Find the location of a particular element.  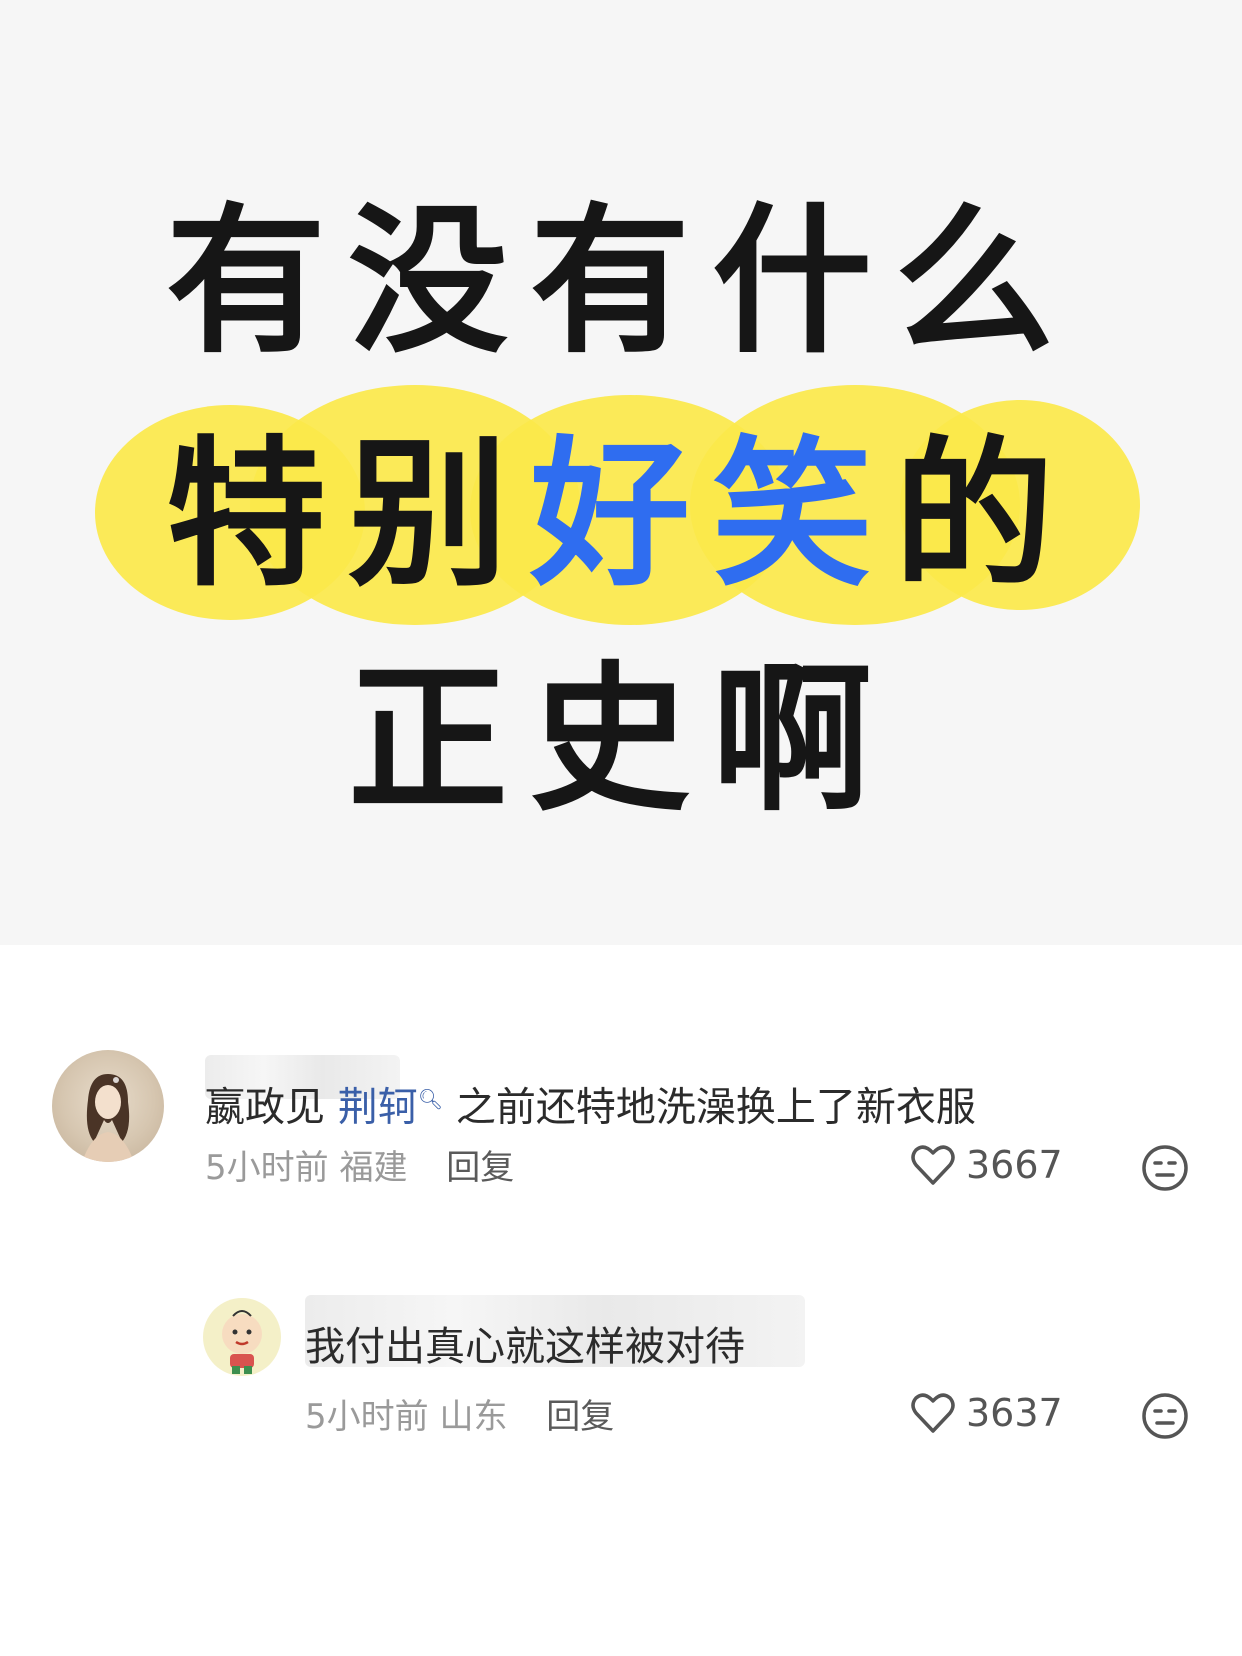

like-count: 3637 is located at coordinates (1014, 1413).